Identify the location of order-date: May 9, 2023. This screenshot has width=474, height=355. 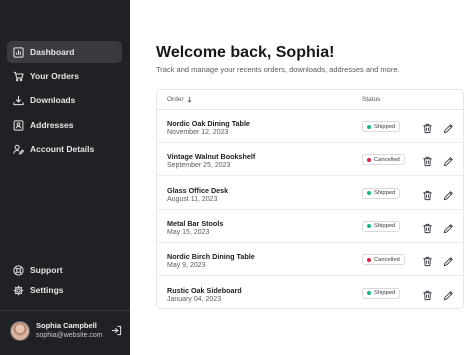
(186, 266).